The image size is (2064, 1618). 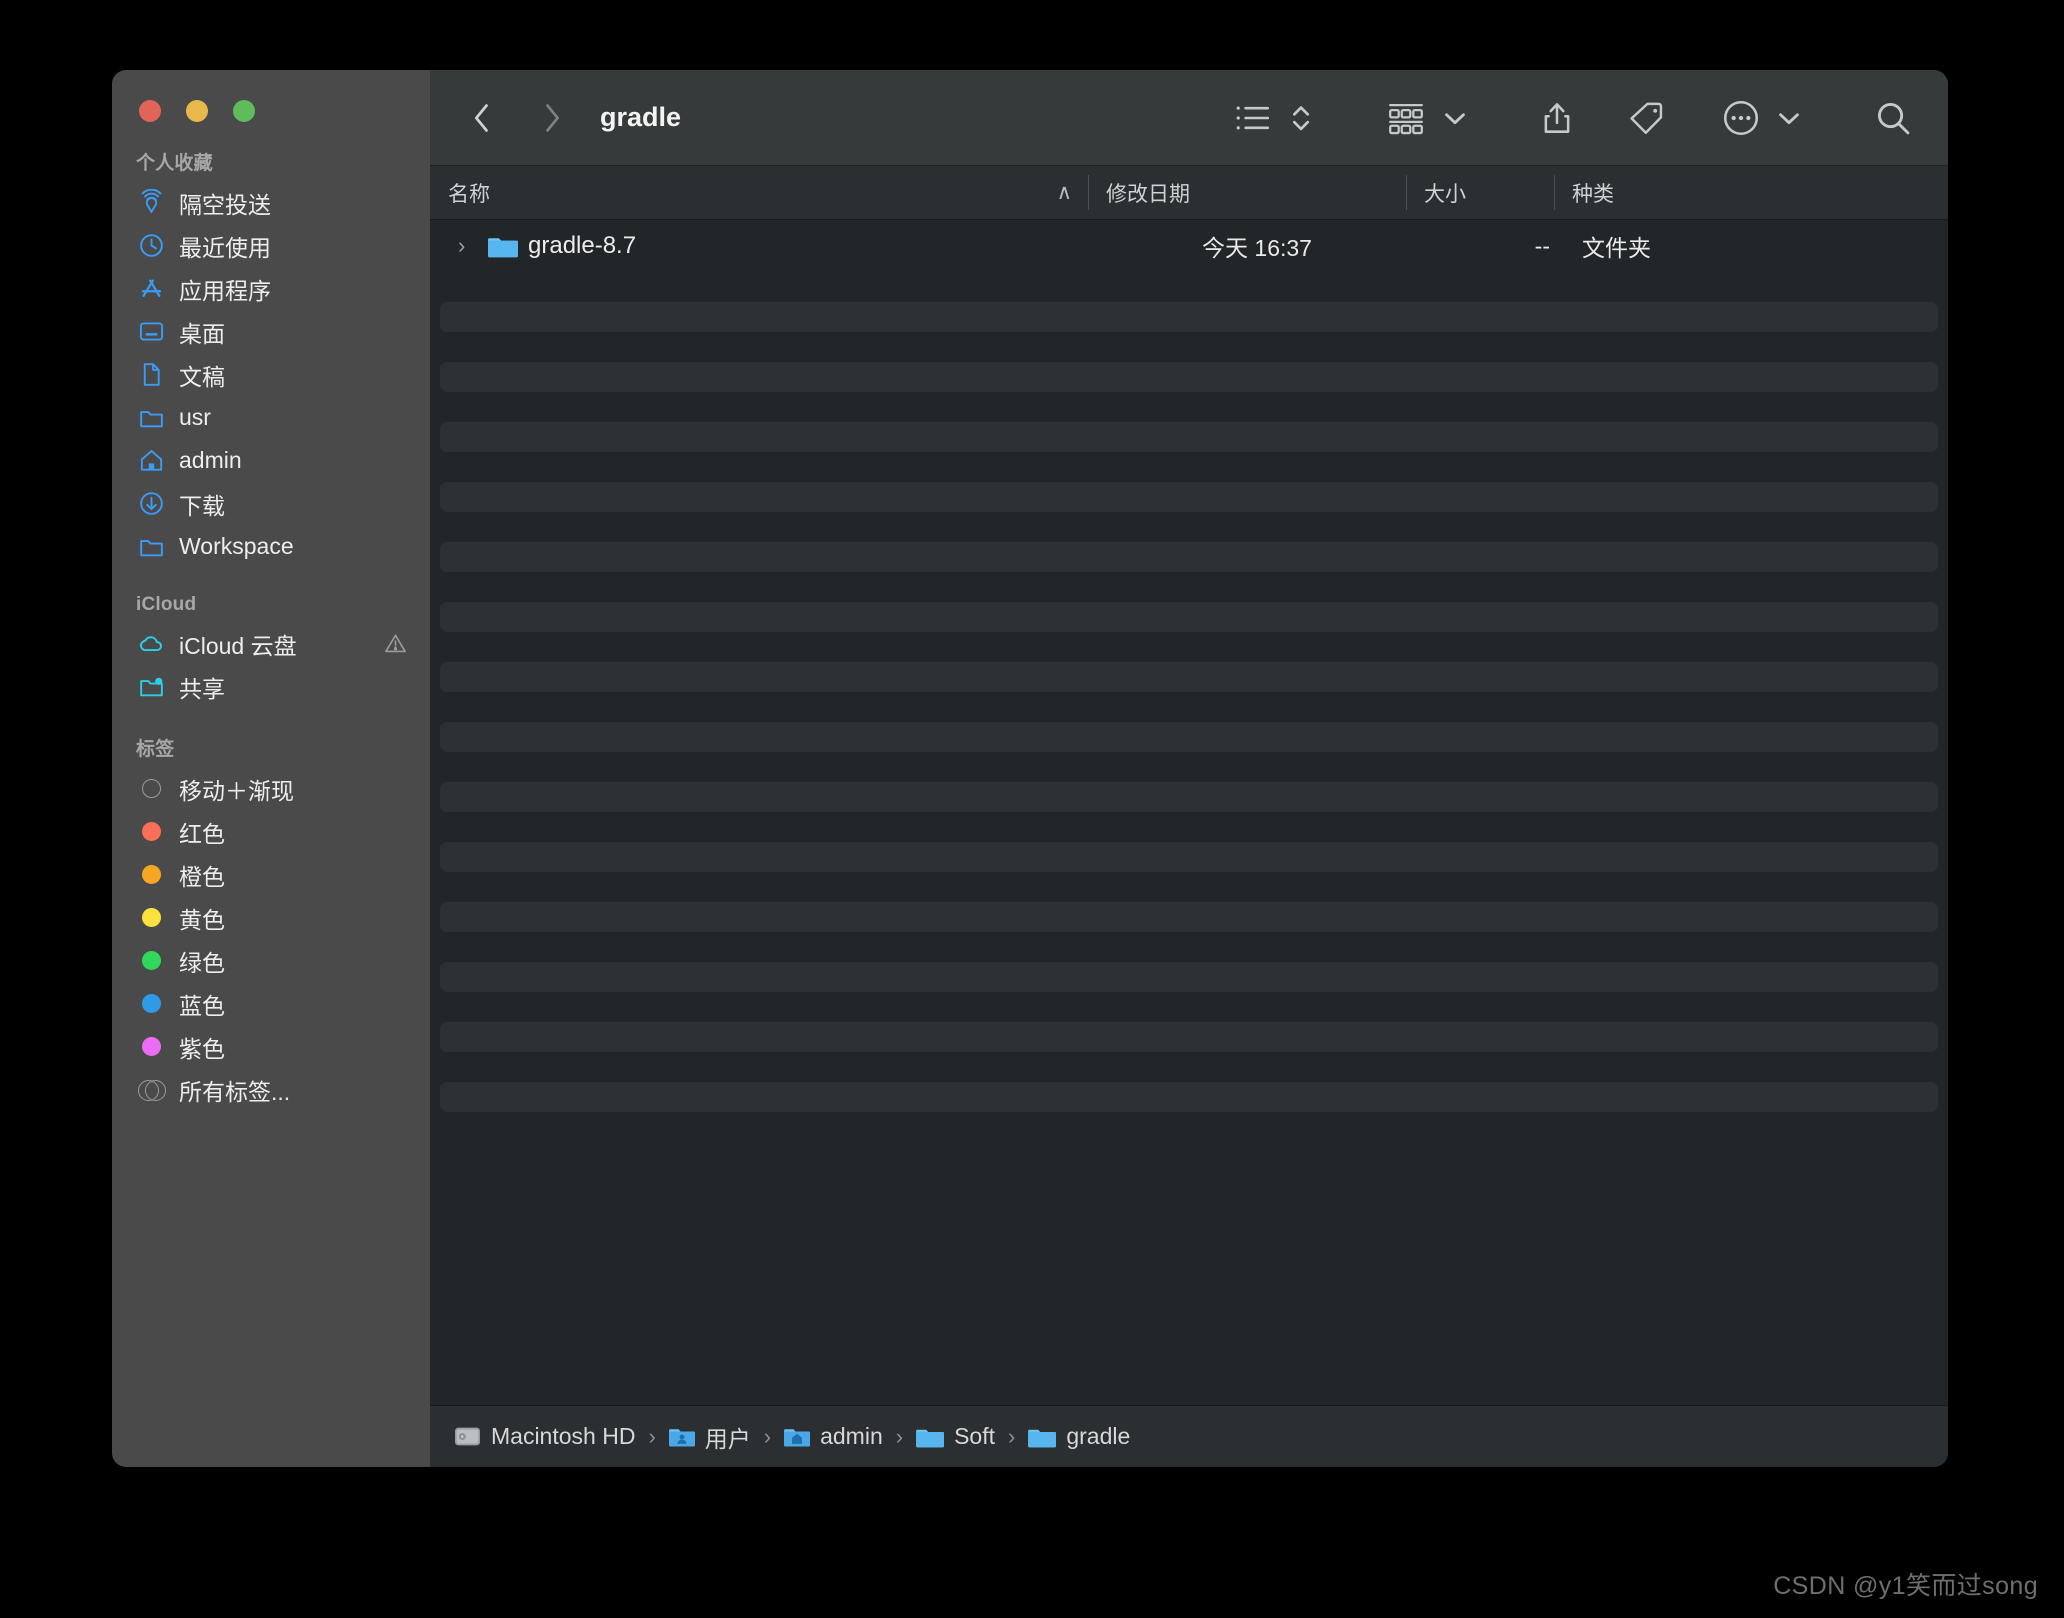 I want to click on file-date-cell: 今天 16:37, so click(x=1257, y=248).